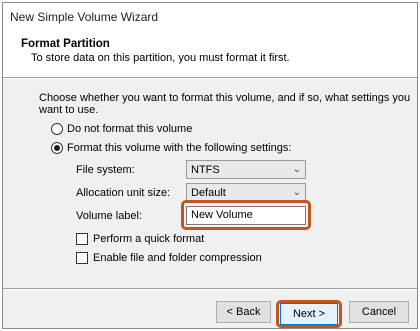 The width and height of the screenshot is (420, 331). I want to click on radio-no-format: Do not format this volume, so click(121, 129).